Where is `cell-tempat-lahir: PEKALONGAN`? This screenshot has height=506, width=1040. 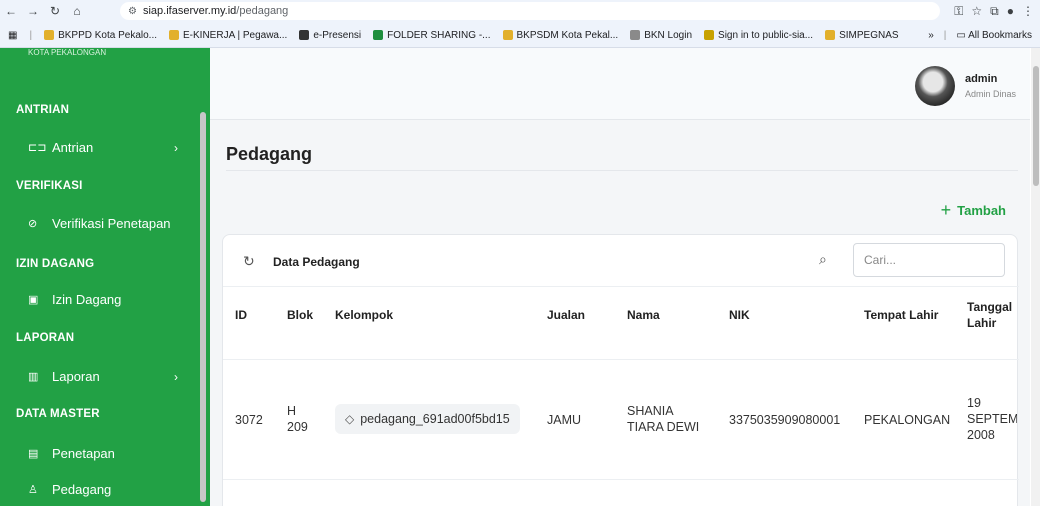
cell-tempat-lahir: PEKALONGAN is located at coordinates (907, 420).